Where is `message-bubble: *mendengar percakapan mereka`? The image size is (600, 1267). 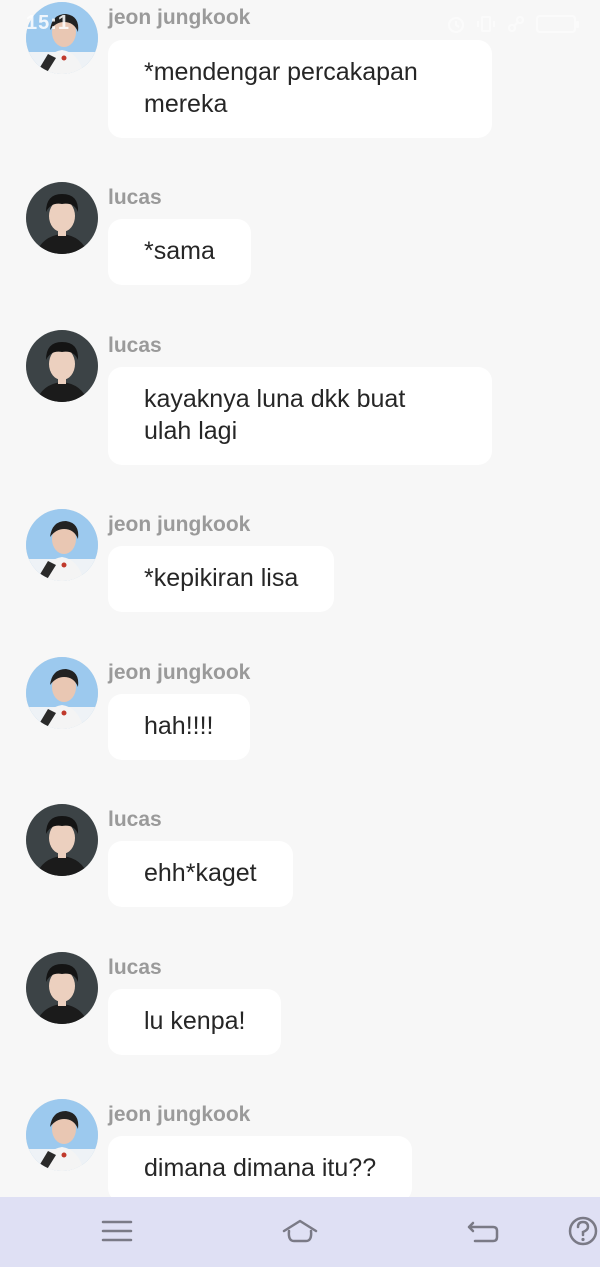
message-bubble: *mendengar percakapan mereka is located at coordinates (300, 89).